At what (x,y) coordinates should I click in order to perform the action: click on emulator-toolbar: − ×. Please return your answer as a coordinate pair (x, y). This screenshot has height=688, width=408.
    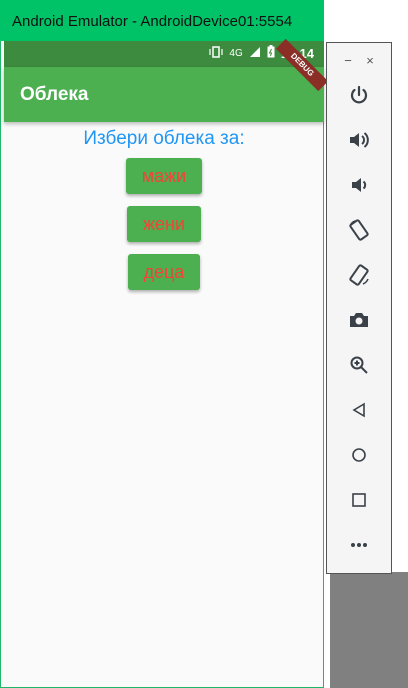
    Looking at the image, I should click on (359, 308).